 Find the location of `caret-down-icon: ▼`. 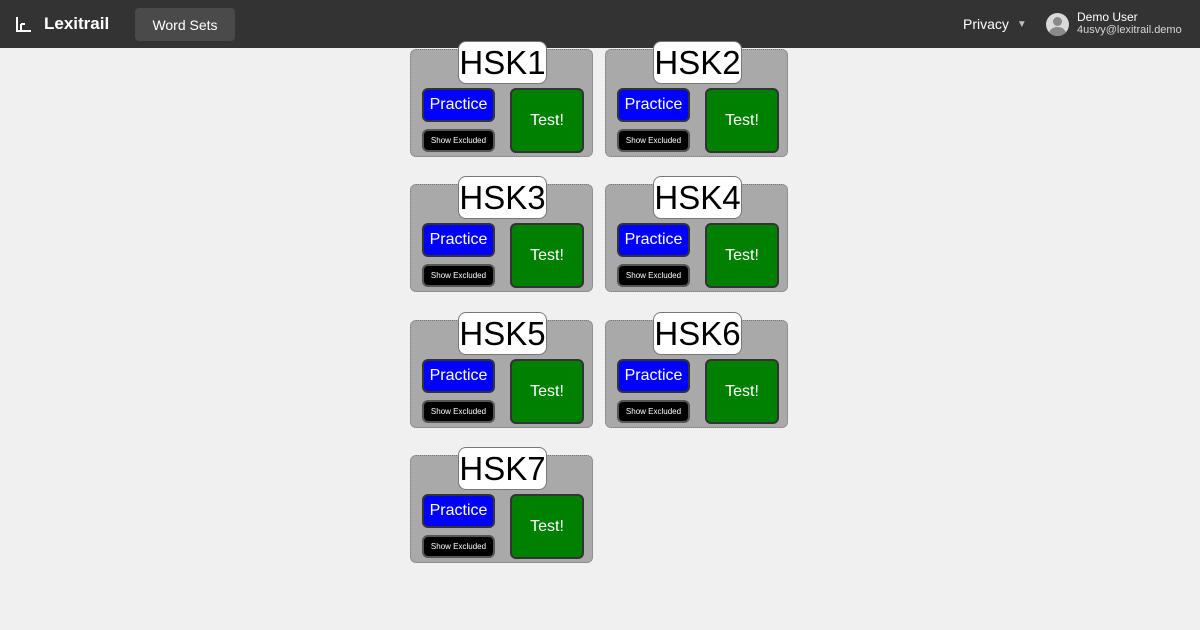

caret-down-icon: ▼ is located at coordinates (1021, 24).